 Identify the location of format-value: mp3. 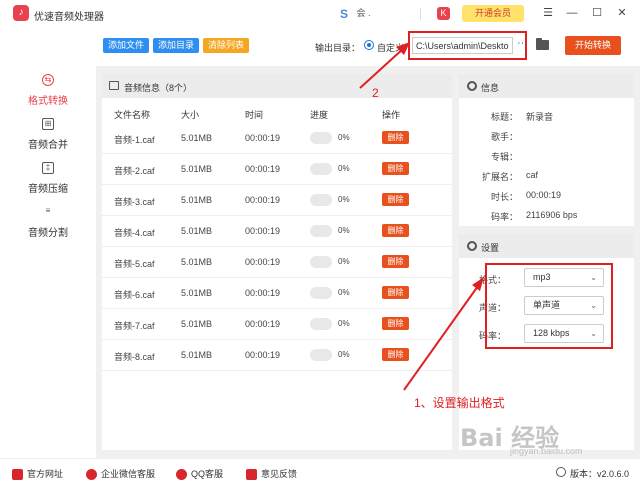
(542, 277).